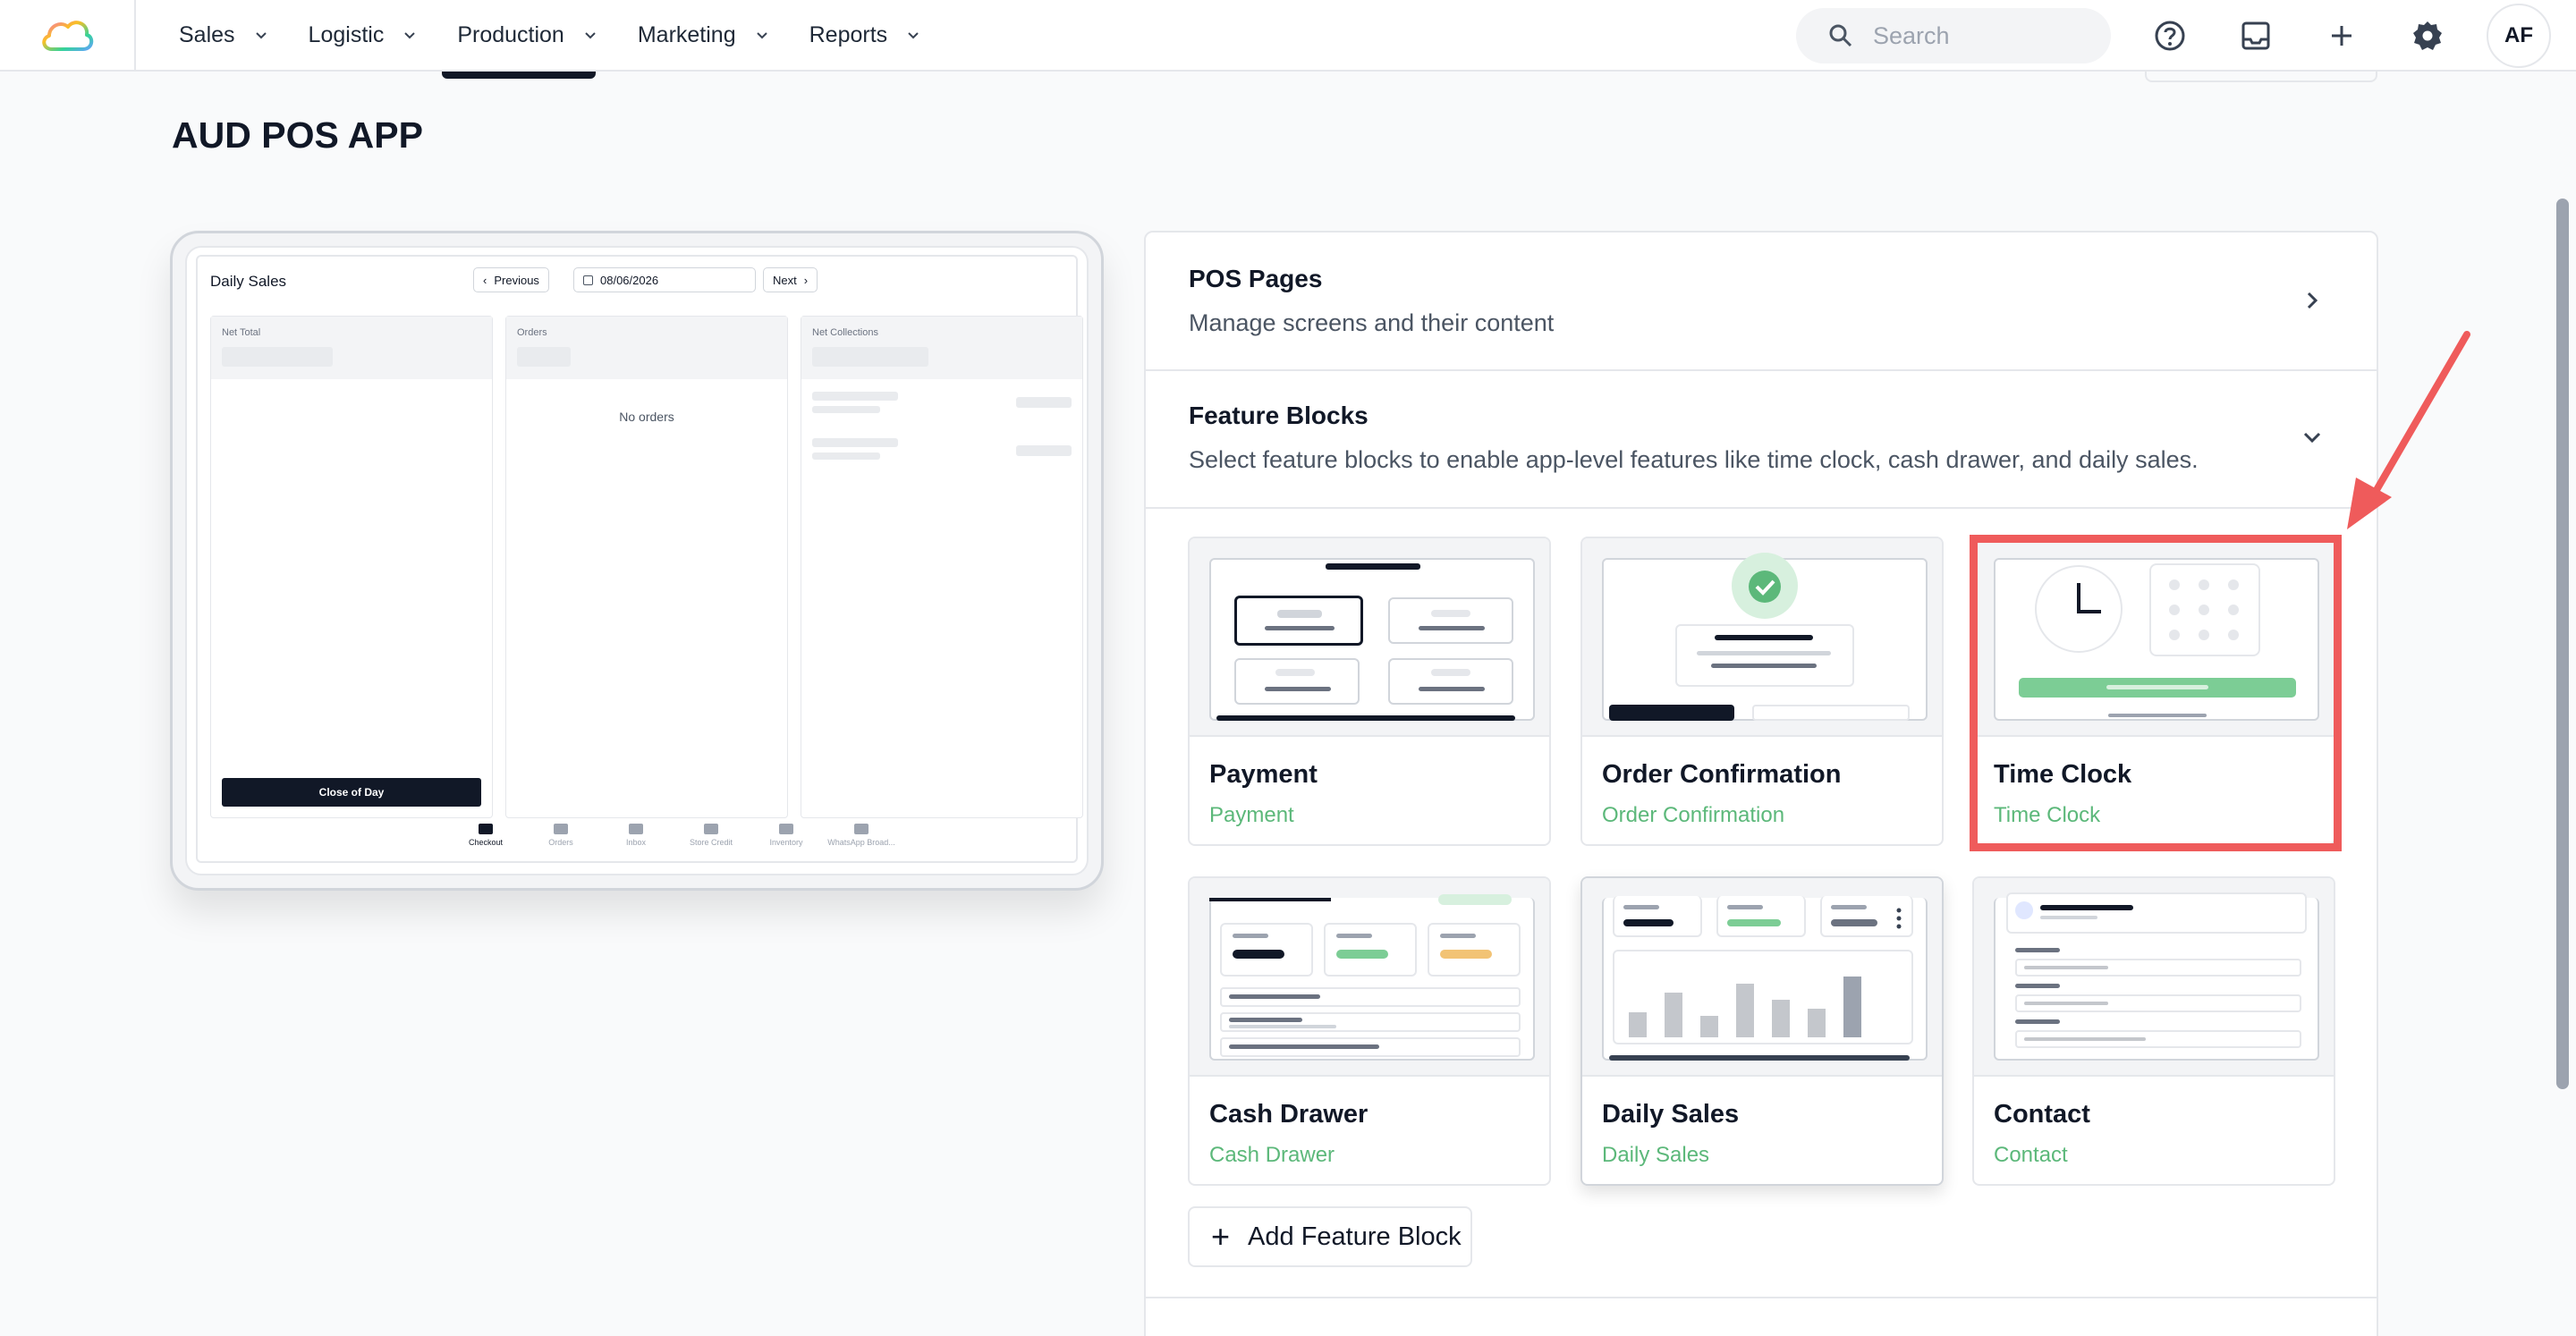 The image size is (2576, 1336). Describe the element at coordinates (1671, 1114) in the screenshot. I see `card-title: Daily Sales` at that location.